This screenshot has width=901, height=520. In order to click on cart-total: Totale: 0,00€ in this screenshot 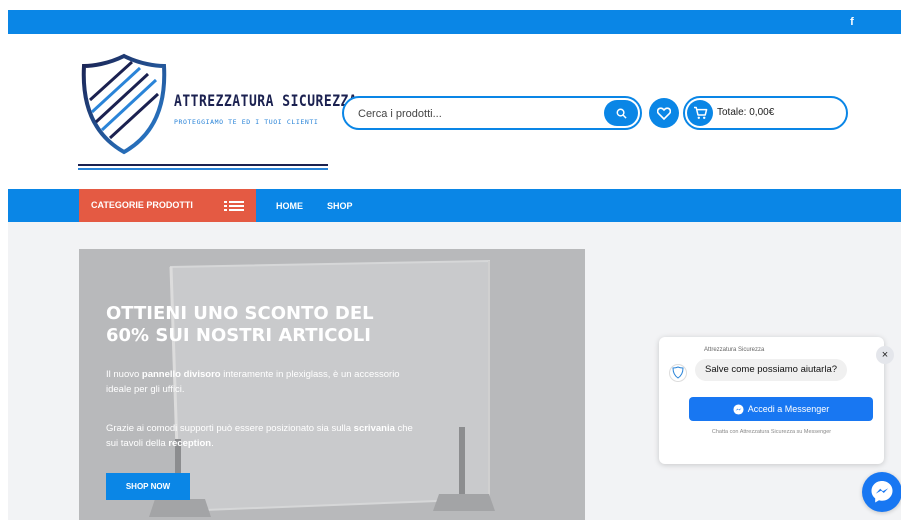, I will do `click(746, 112)`.